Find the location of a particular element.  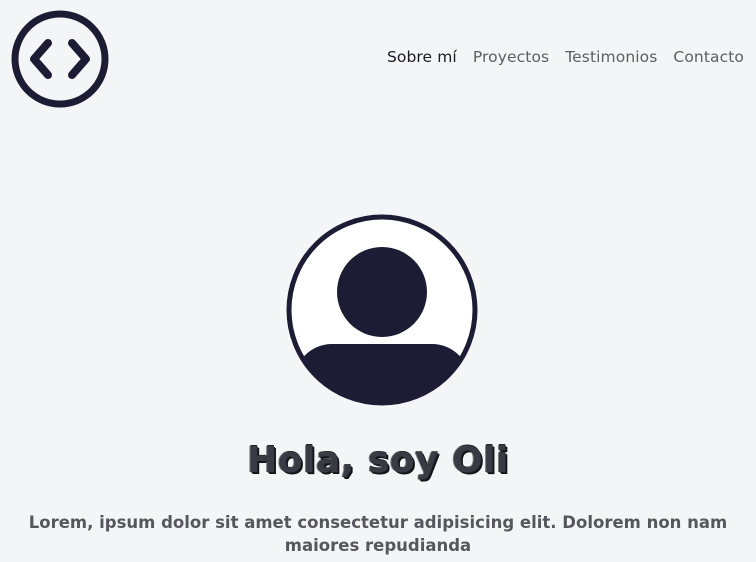

nav-item-proyectos: Proyectos is located at coordinates (511, 57).